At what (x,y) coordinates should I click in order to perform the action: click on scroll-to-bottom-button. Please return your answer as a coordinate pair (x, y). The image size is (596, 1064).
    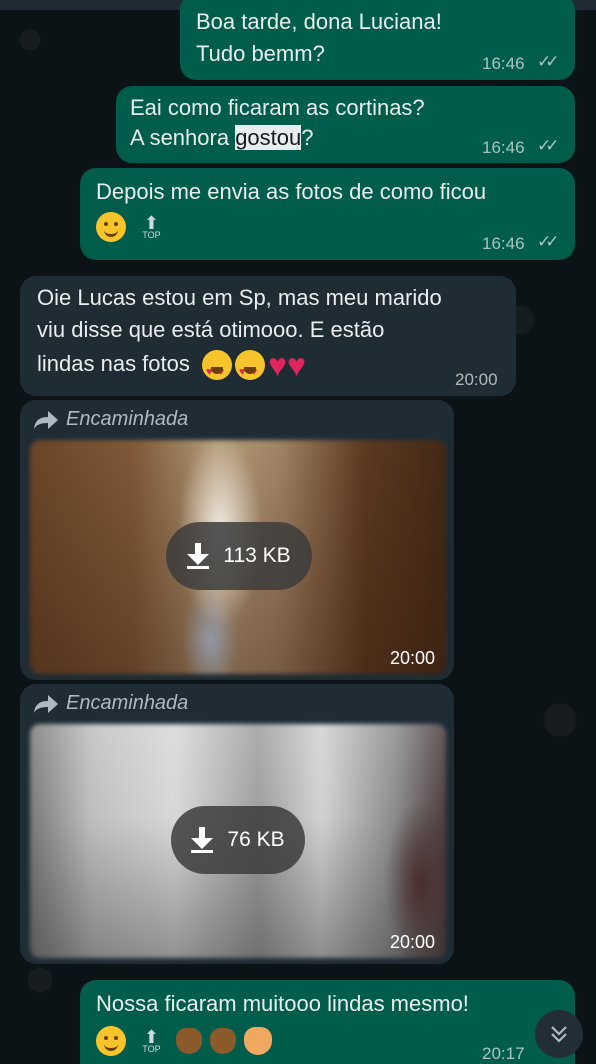
    Looking at the image, I should click on (559, 1034).